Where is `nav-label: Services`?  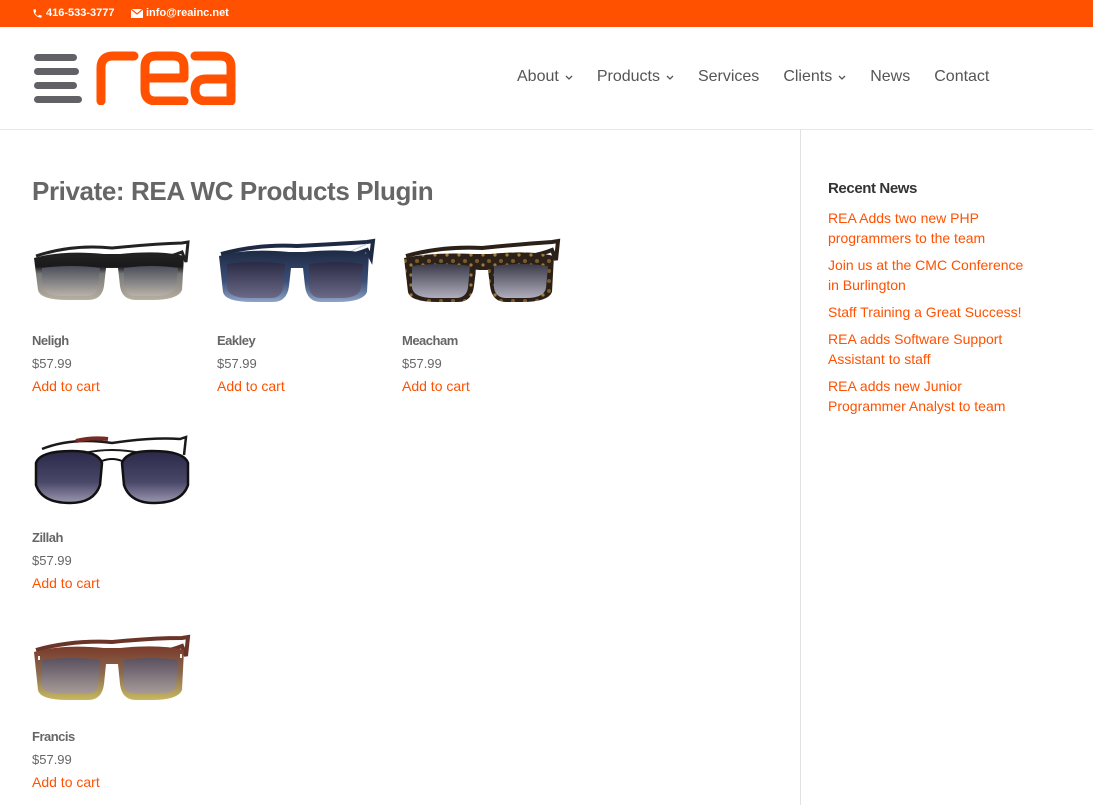
nav-label: Services is located at coordinates (728, 76).